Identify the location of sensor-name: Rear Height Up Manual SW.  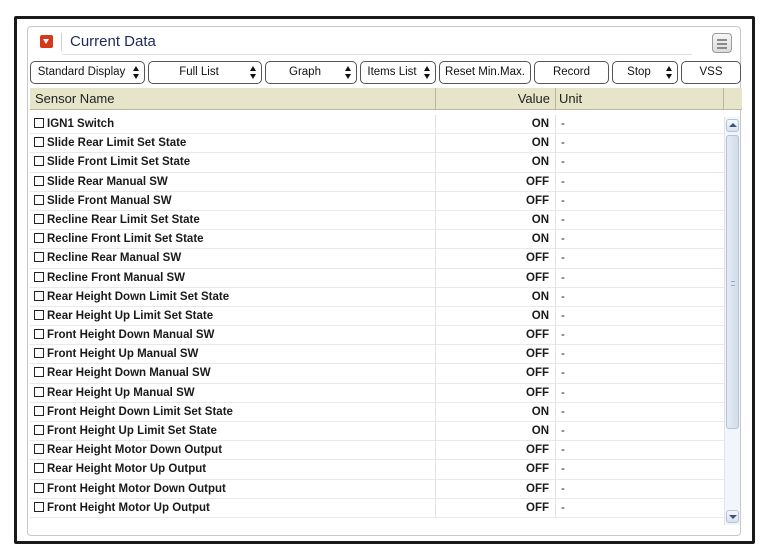
(121, 392).